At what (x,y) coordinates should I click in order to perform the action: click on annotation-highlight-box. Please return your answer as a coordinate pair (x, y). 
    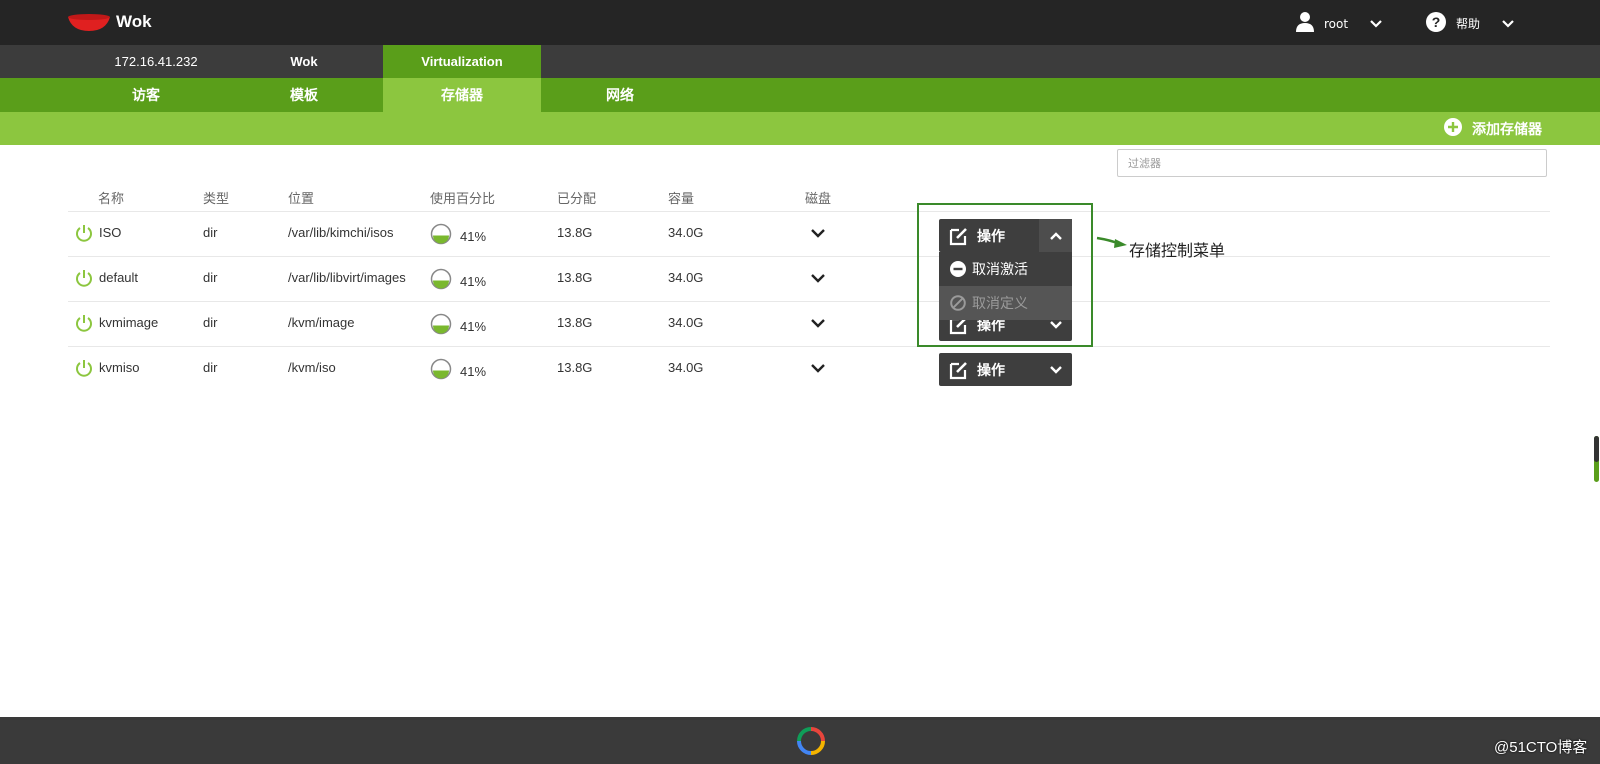
    Looking at the image, I should click on (1005, 275).